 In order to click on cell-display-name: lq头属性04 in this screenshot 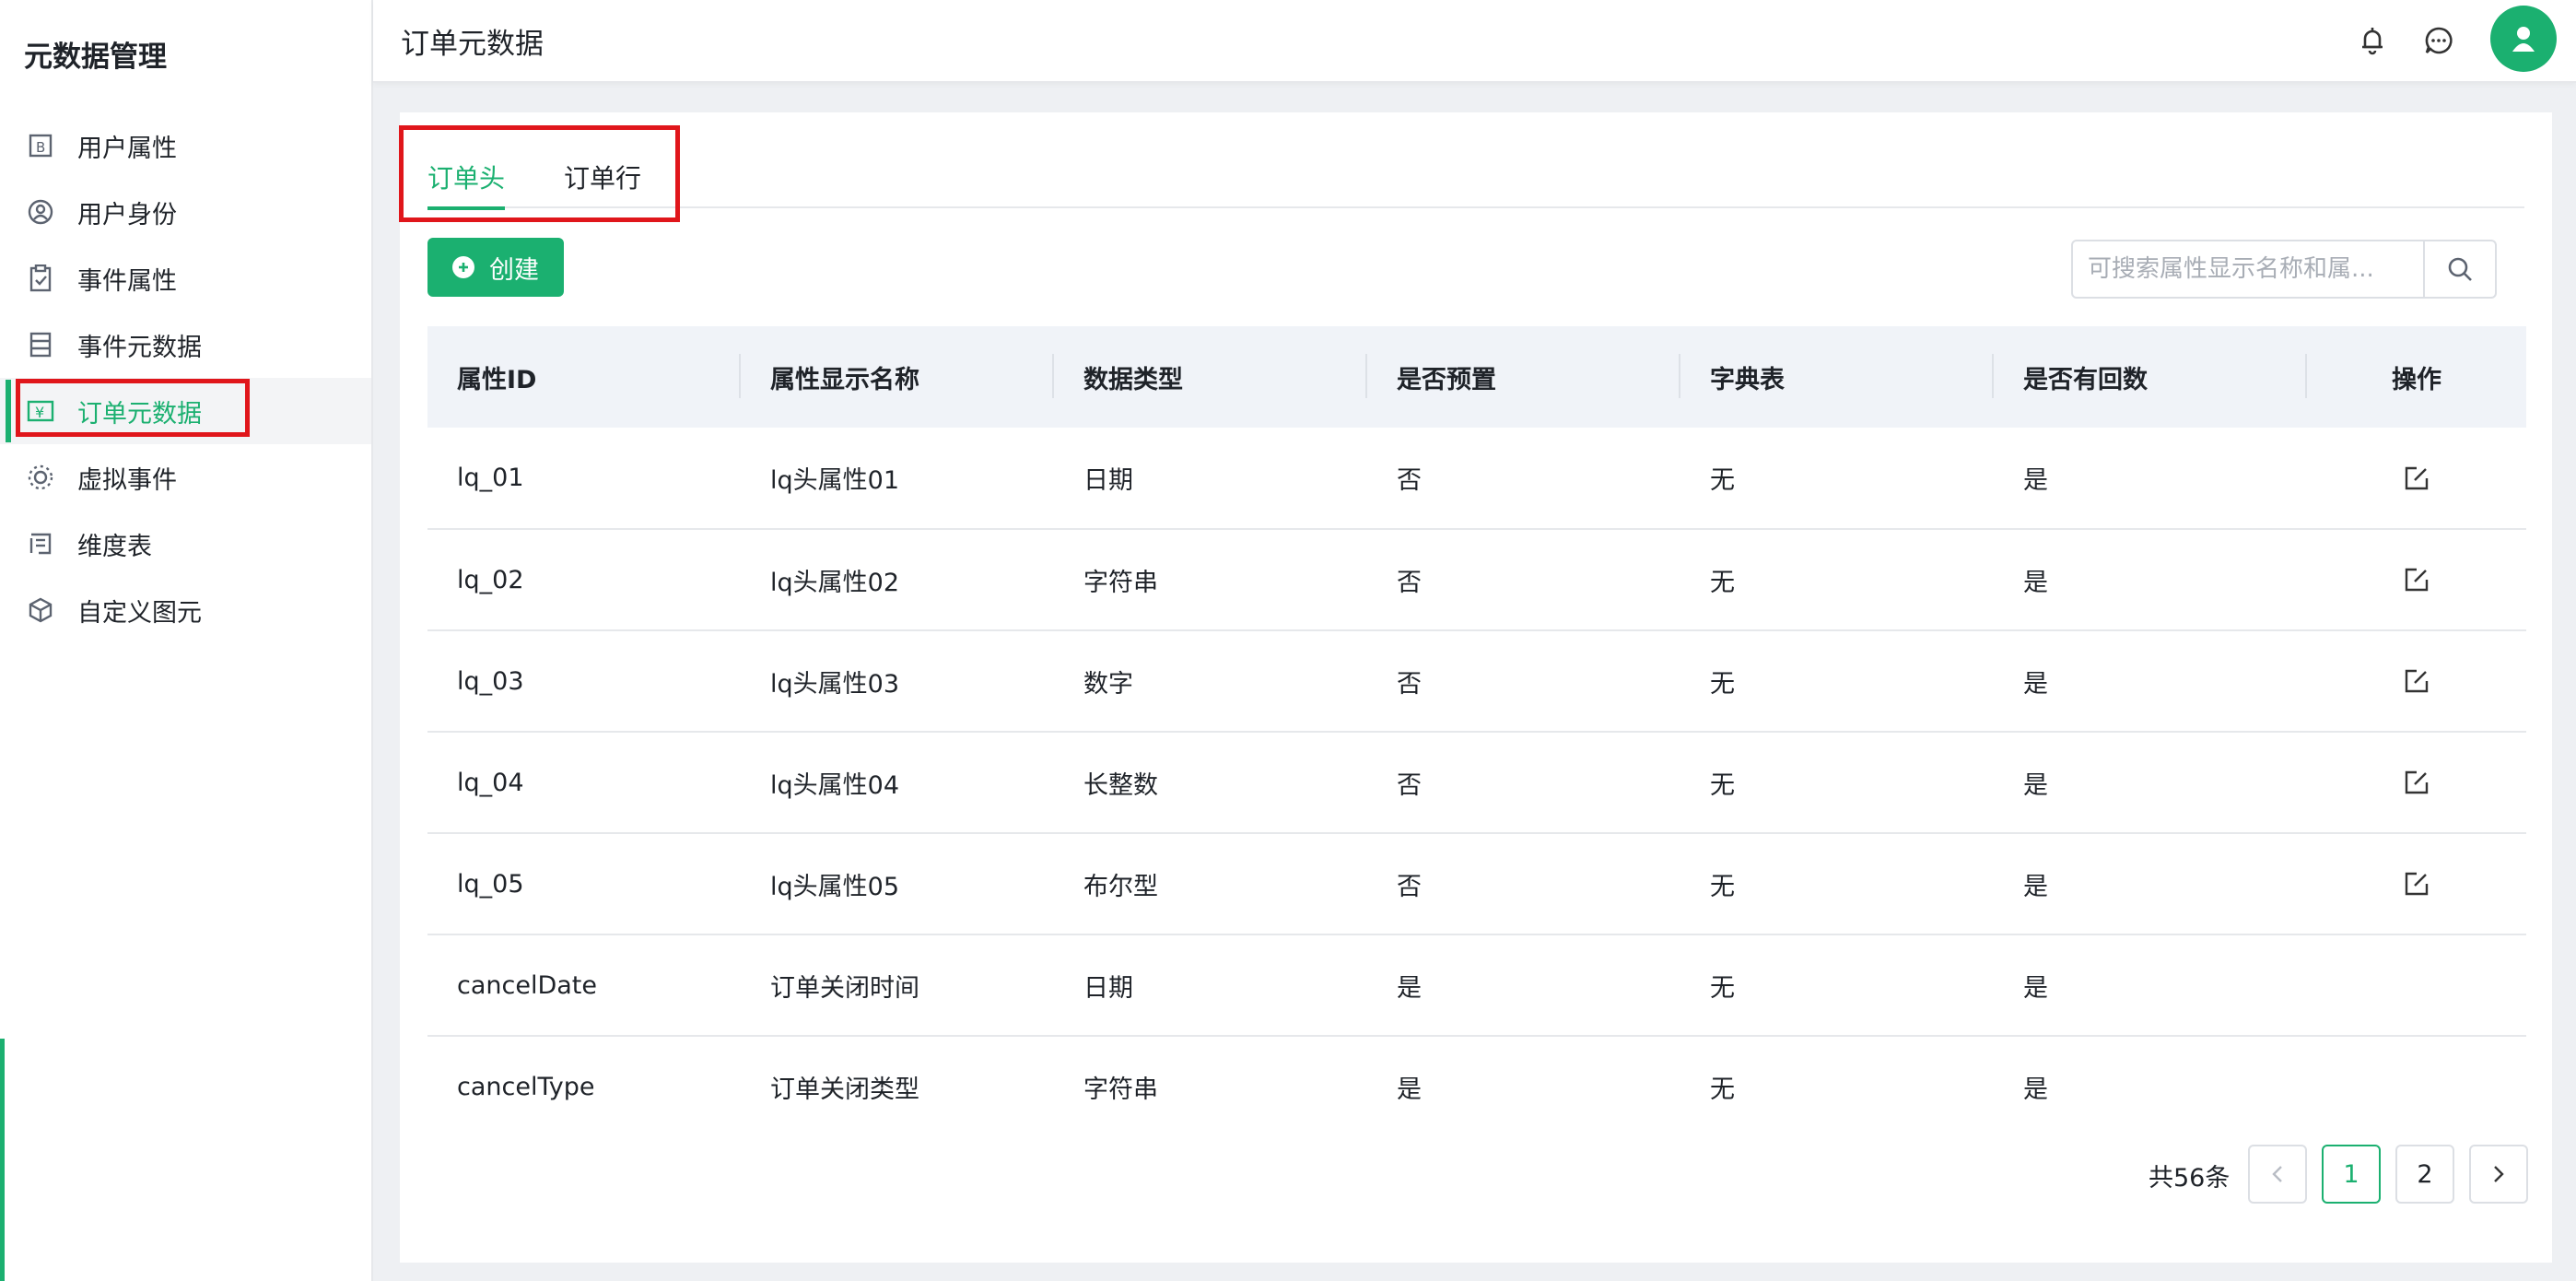, I will do `click(834, 785)`.